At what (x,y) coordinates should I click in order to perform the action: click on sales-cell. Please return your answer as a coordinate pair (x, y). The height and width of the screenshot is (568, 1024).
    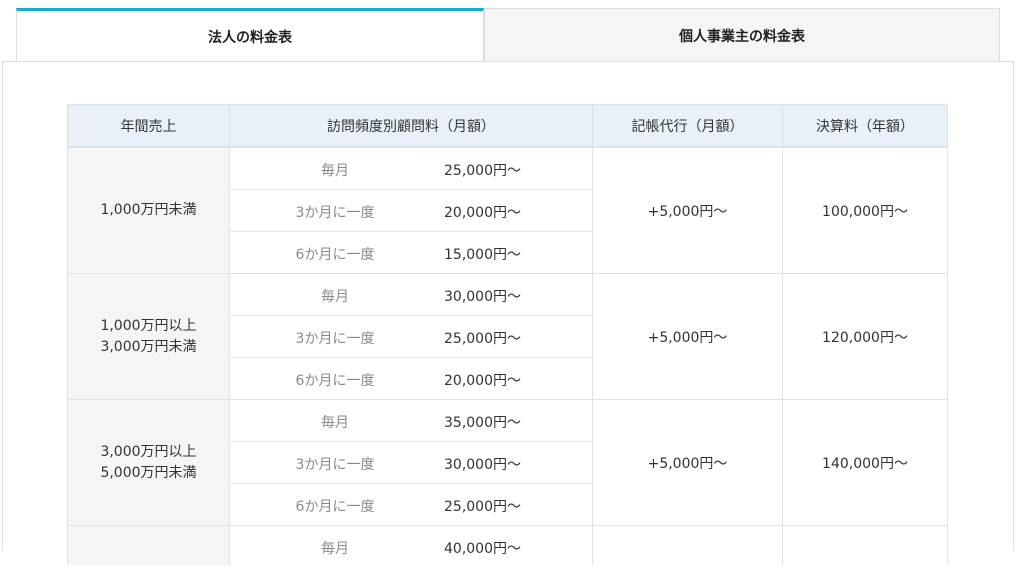
    Looking at the image, I should click on (149, 545).